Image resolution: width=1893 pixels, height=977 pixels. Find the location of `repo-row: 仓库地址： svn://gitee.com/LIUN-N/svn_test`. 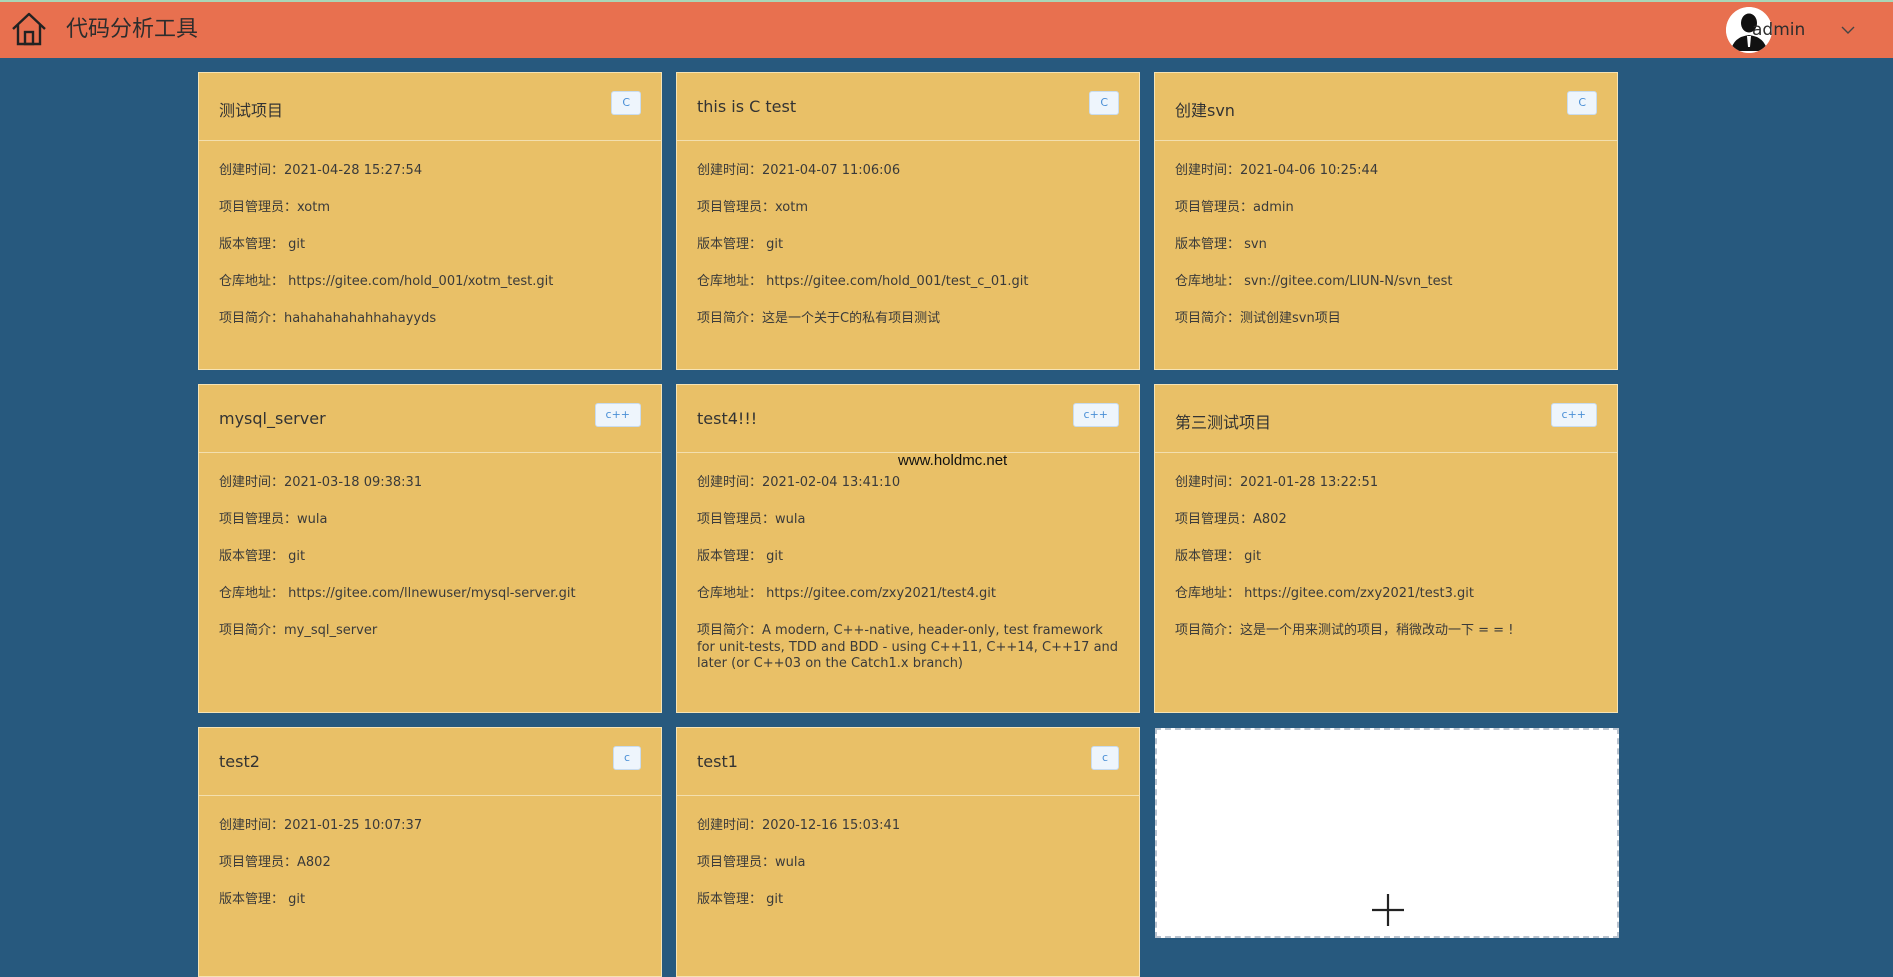

repo-row: 仓库地址： svn://gitee.com/LIUN-N/svn_test is located at coordinates (1386, 282).